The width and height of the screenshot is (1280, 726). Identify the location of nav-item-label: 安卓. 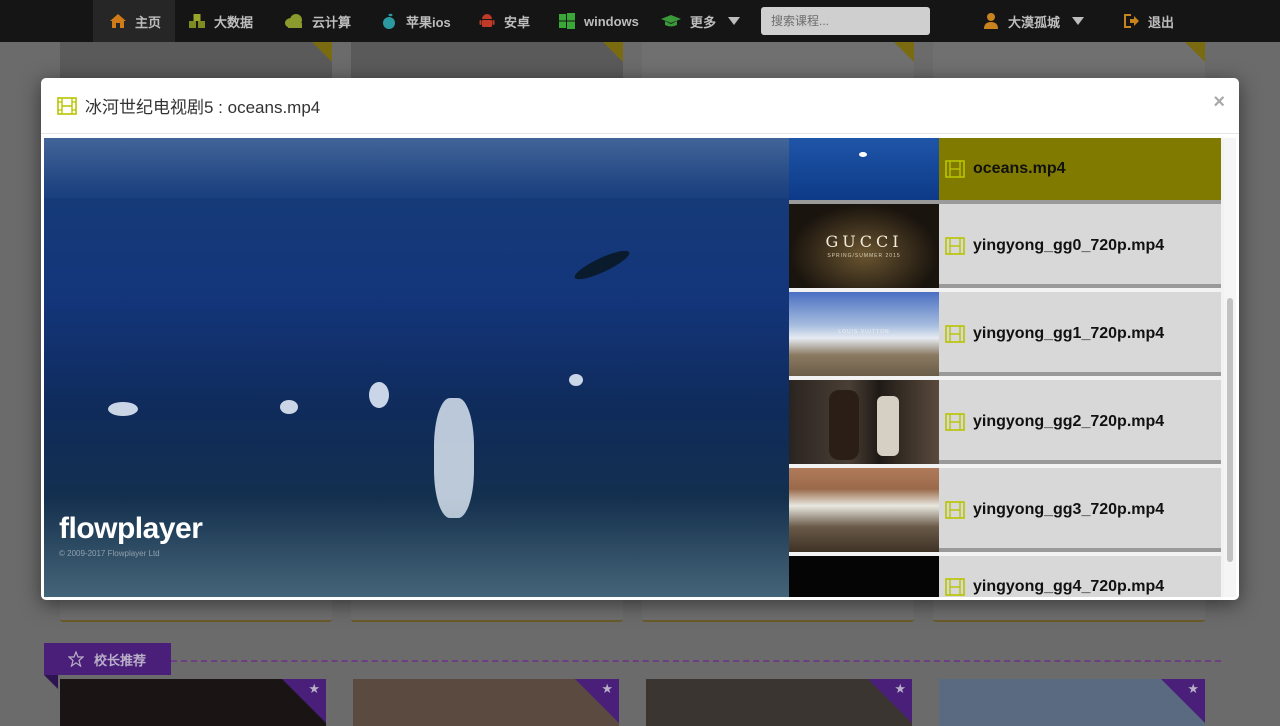
(517, 22).